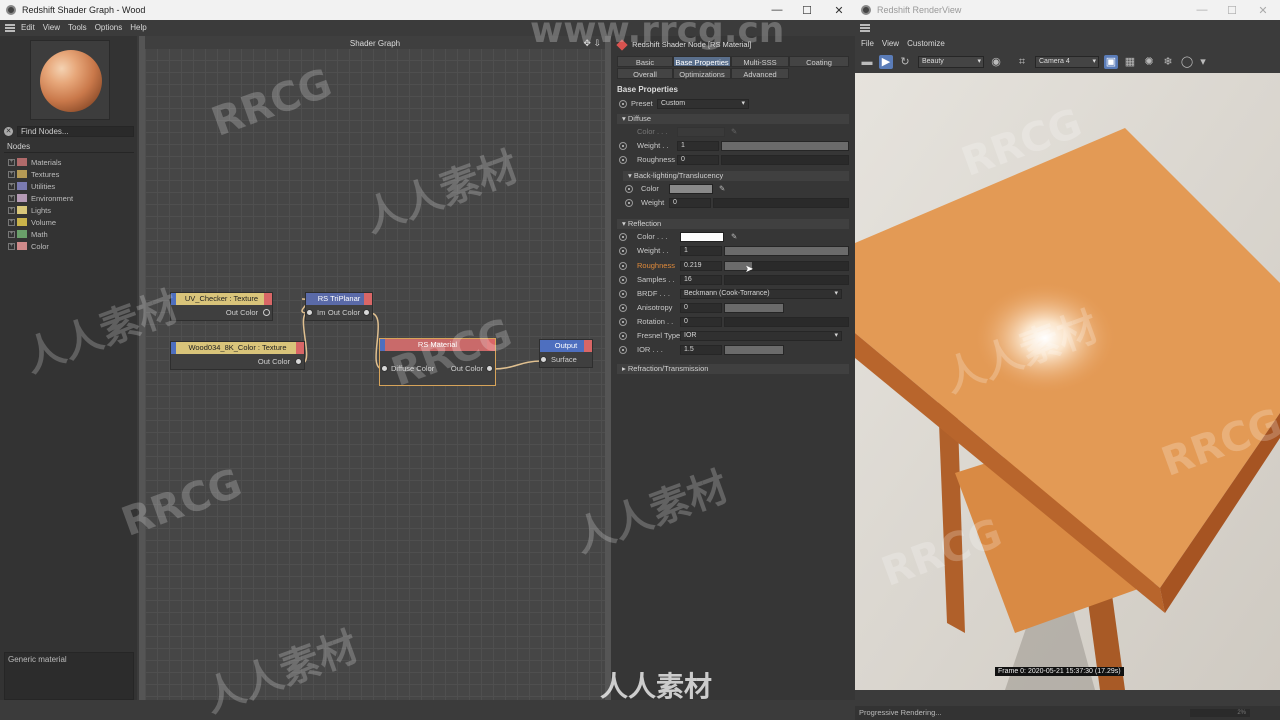  Describe the element at coordinates (781, 203) in the screenshot. I see `backlight-weight-slider` at that location.